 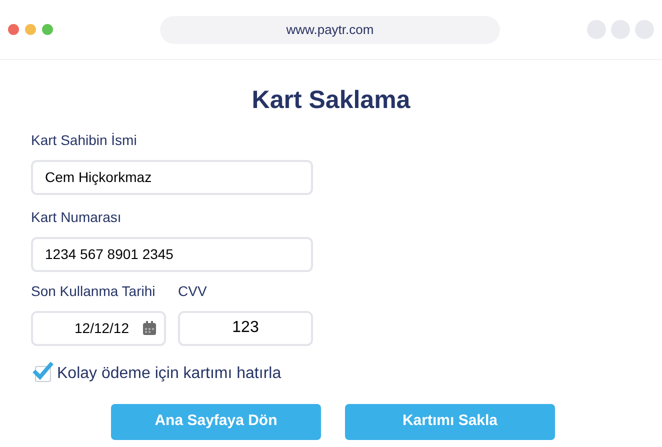 I want to click on text-field: 1234 567 8901 2345, so click(x=172, y=254).